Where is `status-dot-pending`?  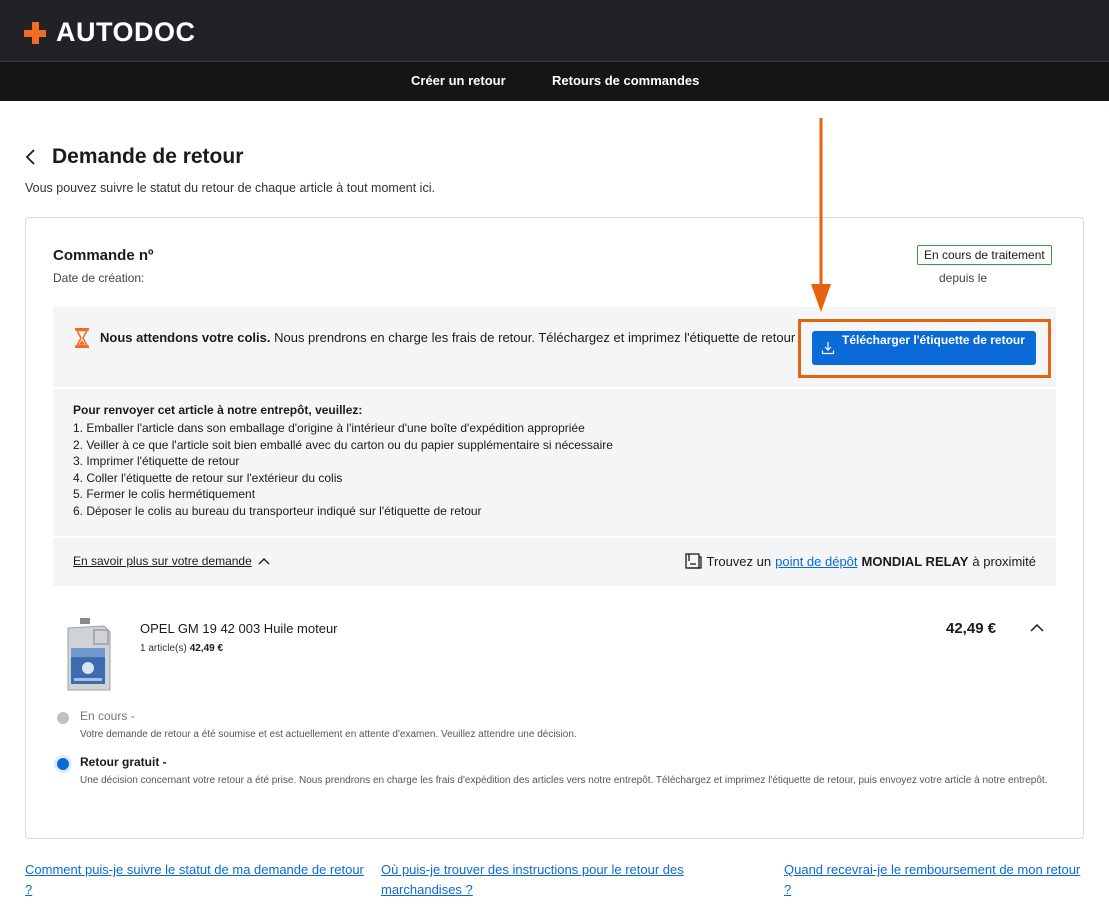 status-dot-pending is located at coordinates (63, 718).